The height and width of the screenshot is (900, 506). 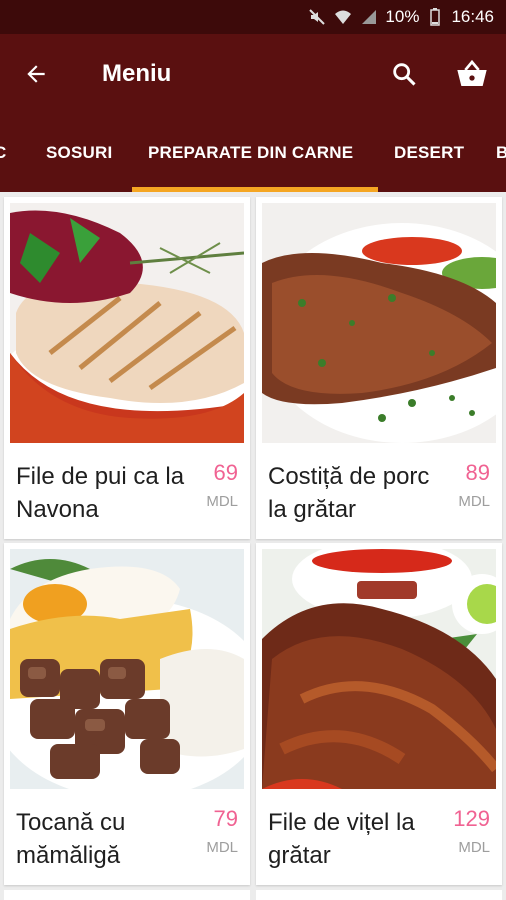 I want to click on tab-sosuri: SOSURI, so click(x=79, y=153).